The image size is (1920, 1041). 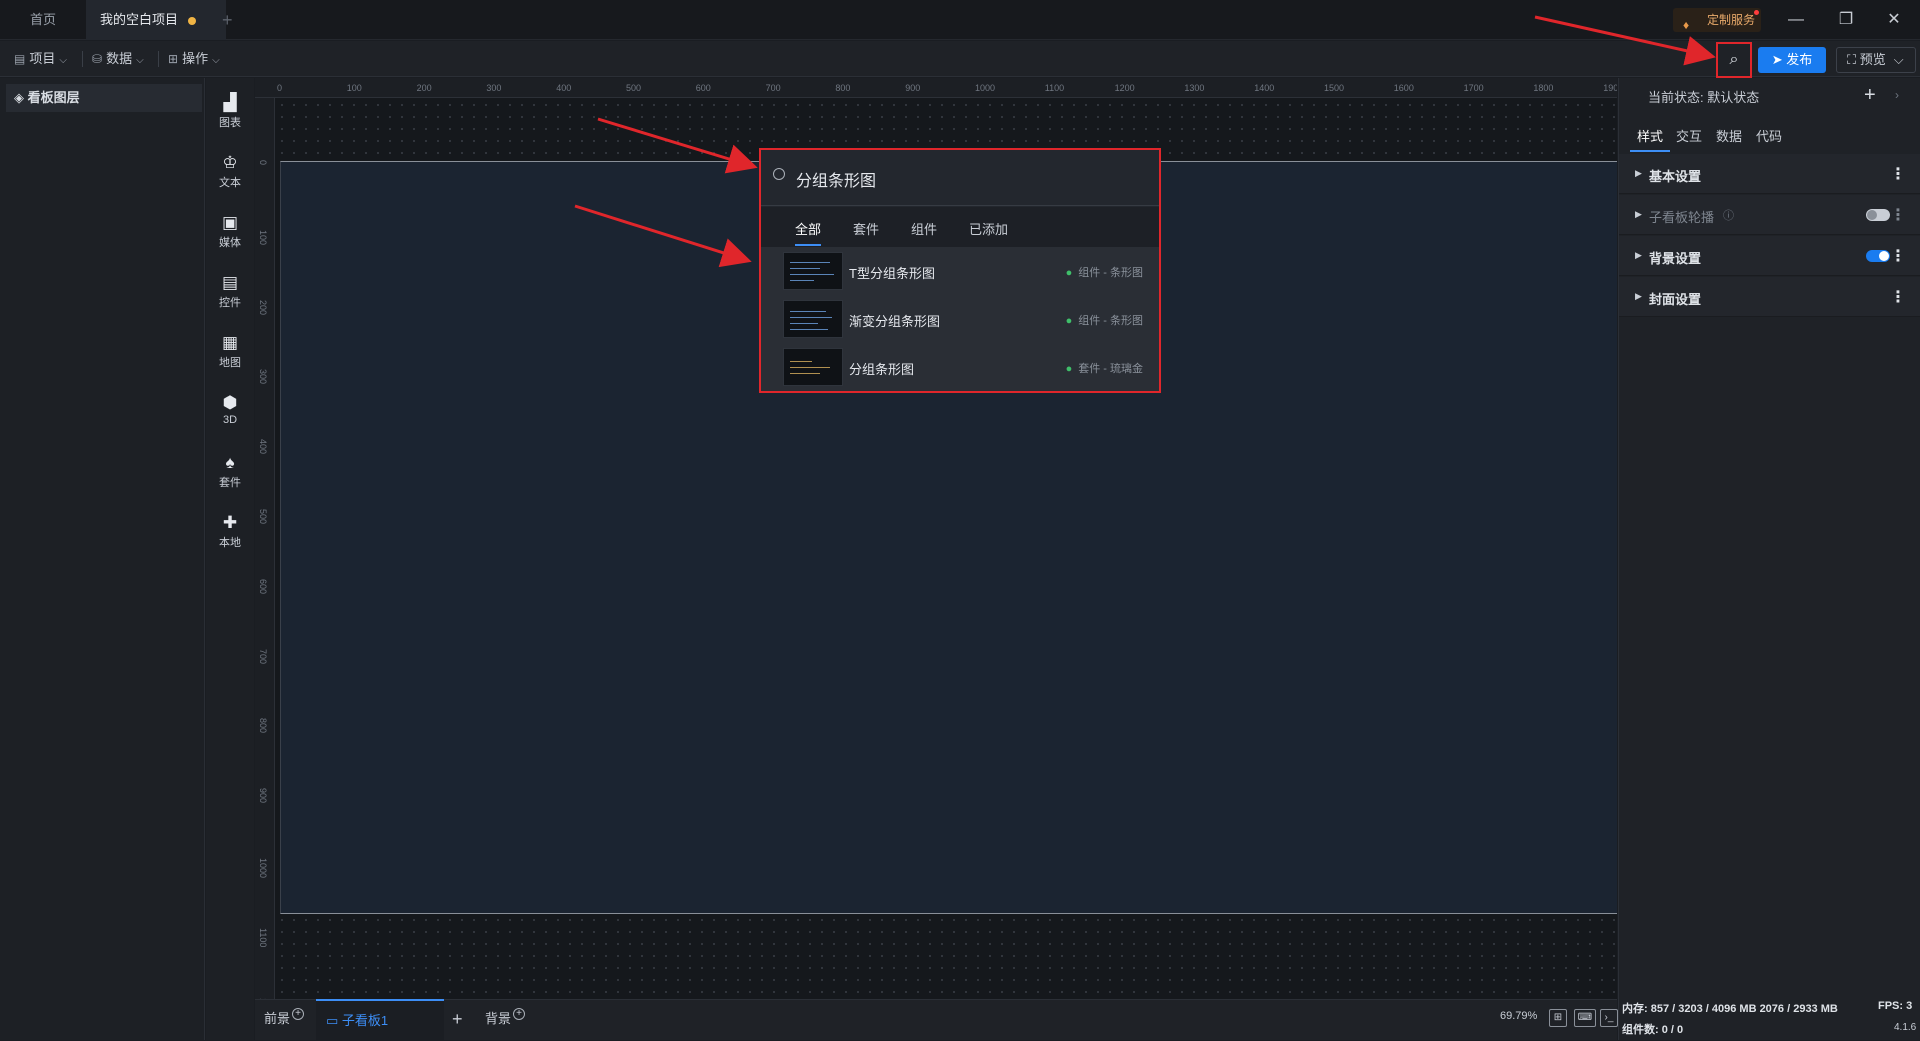 What do you see at coordinates (1689, 139) in the screenshot?
I see `tab-interaction: 交互` at bounding box center [1689, 139].